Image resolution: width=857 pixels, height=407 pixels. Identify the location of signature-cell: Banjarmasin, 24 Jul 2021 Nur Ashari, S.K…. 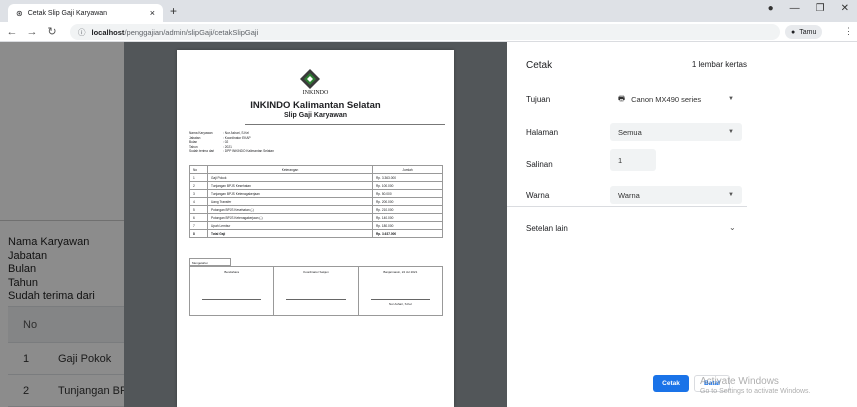
(400, 291).